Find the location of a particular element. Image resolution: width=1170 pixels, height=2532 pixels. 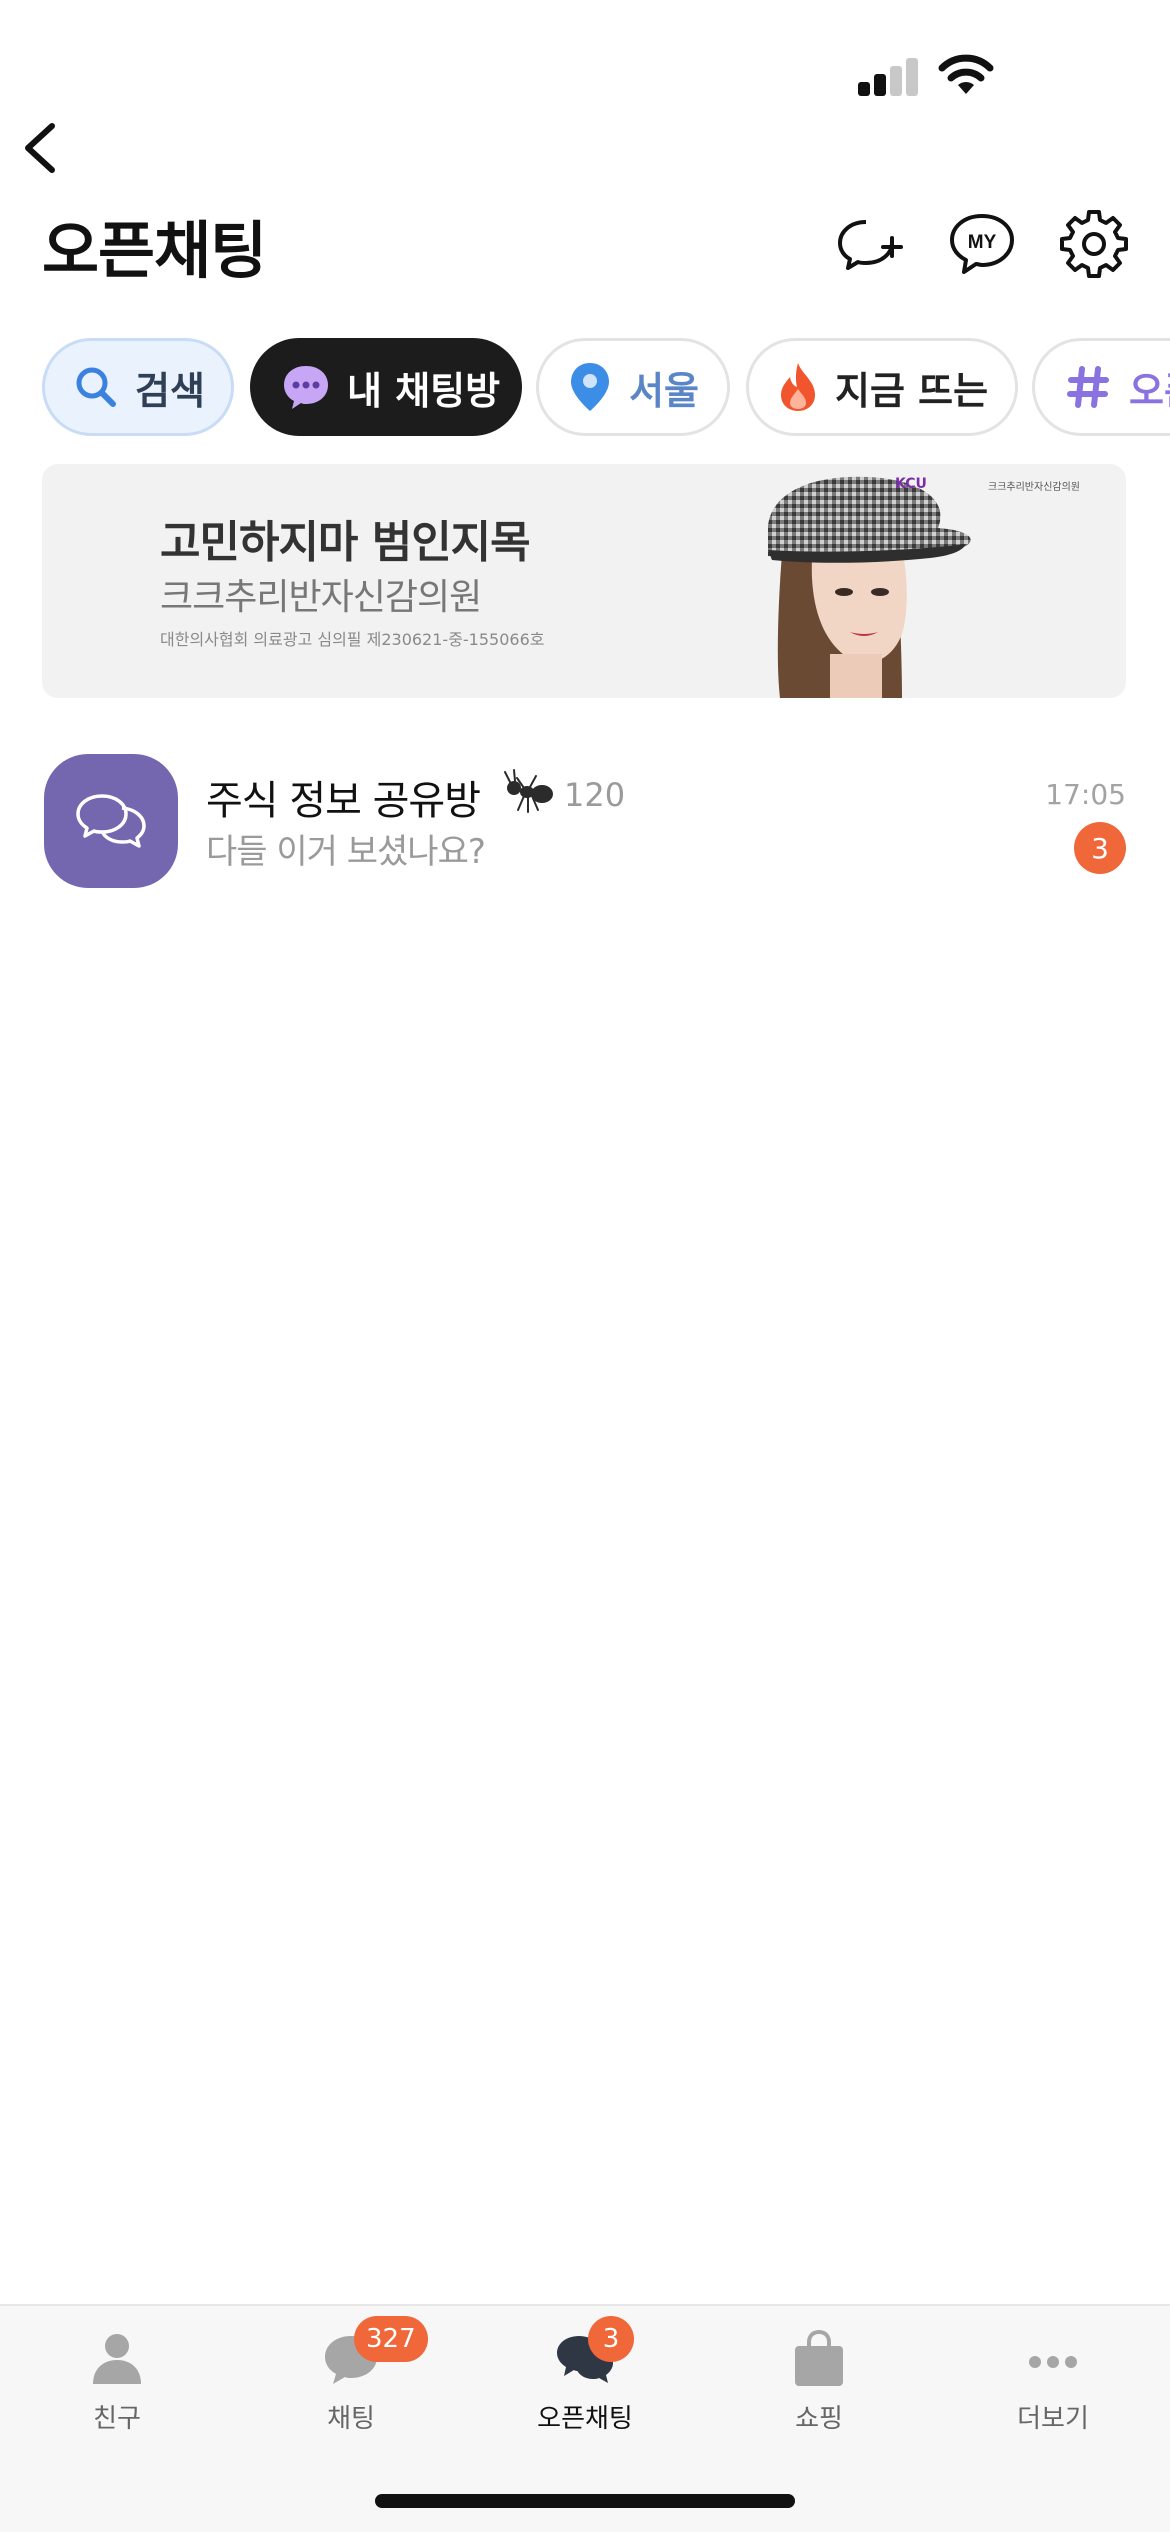

ad-subtitle: 크크추리반자신감의원 is located at coordinates (321, 597).